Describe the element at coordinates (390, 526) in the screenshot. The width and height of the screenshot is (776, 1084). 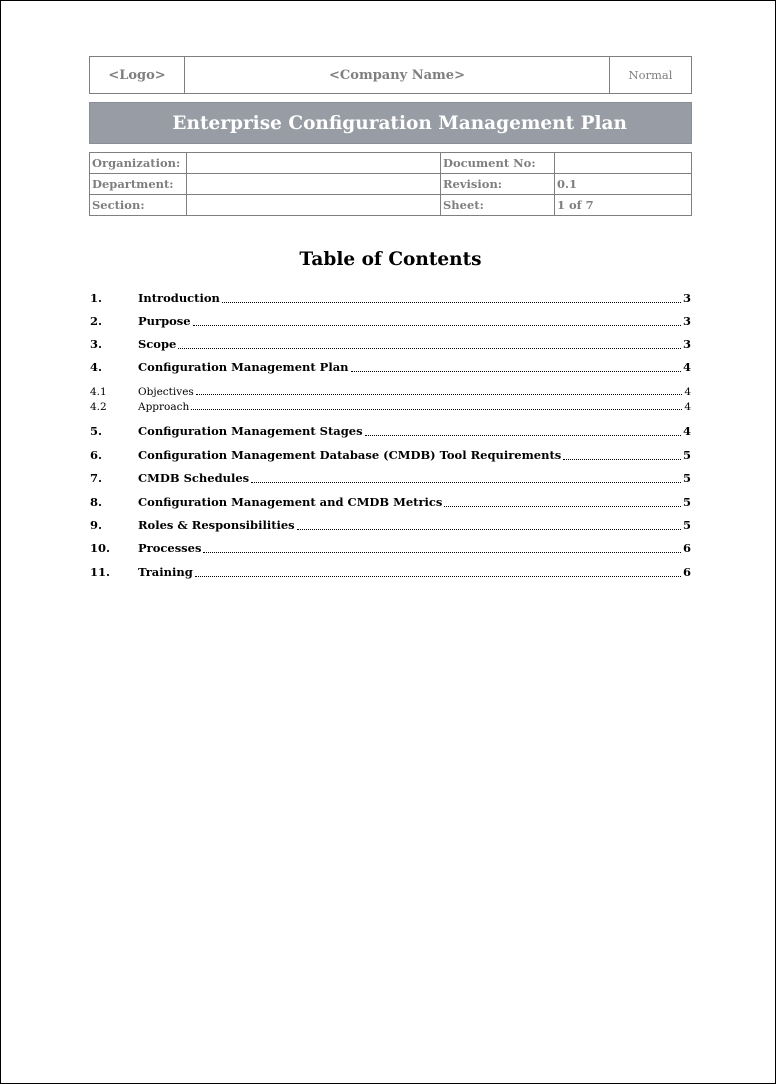
I see `toc-entry: 9. Roles & Responsibilities 5` at that location.